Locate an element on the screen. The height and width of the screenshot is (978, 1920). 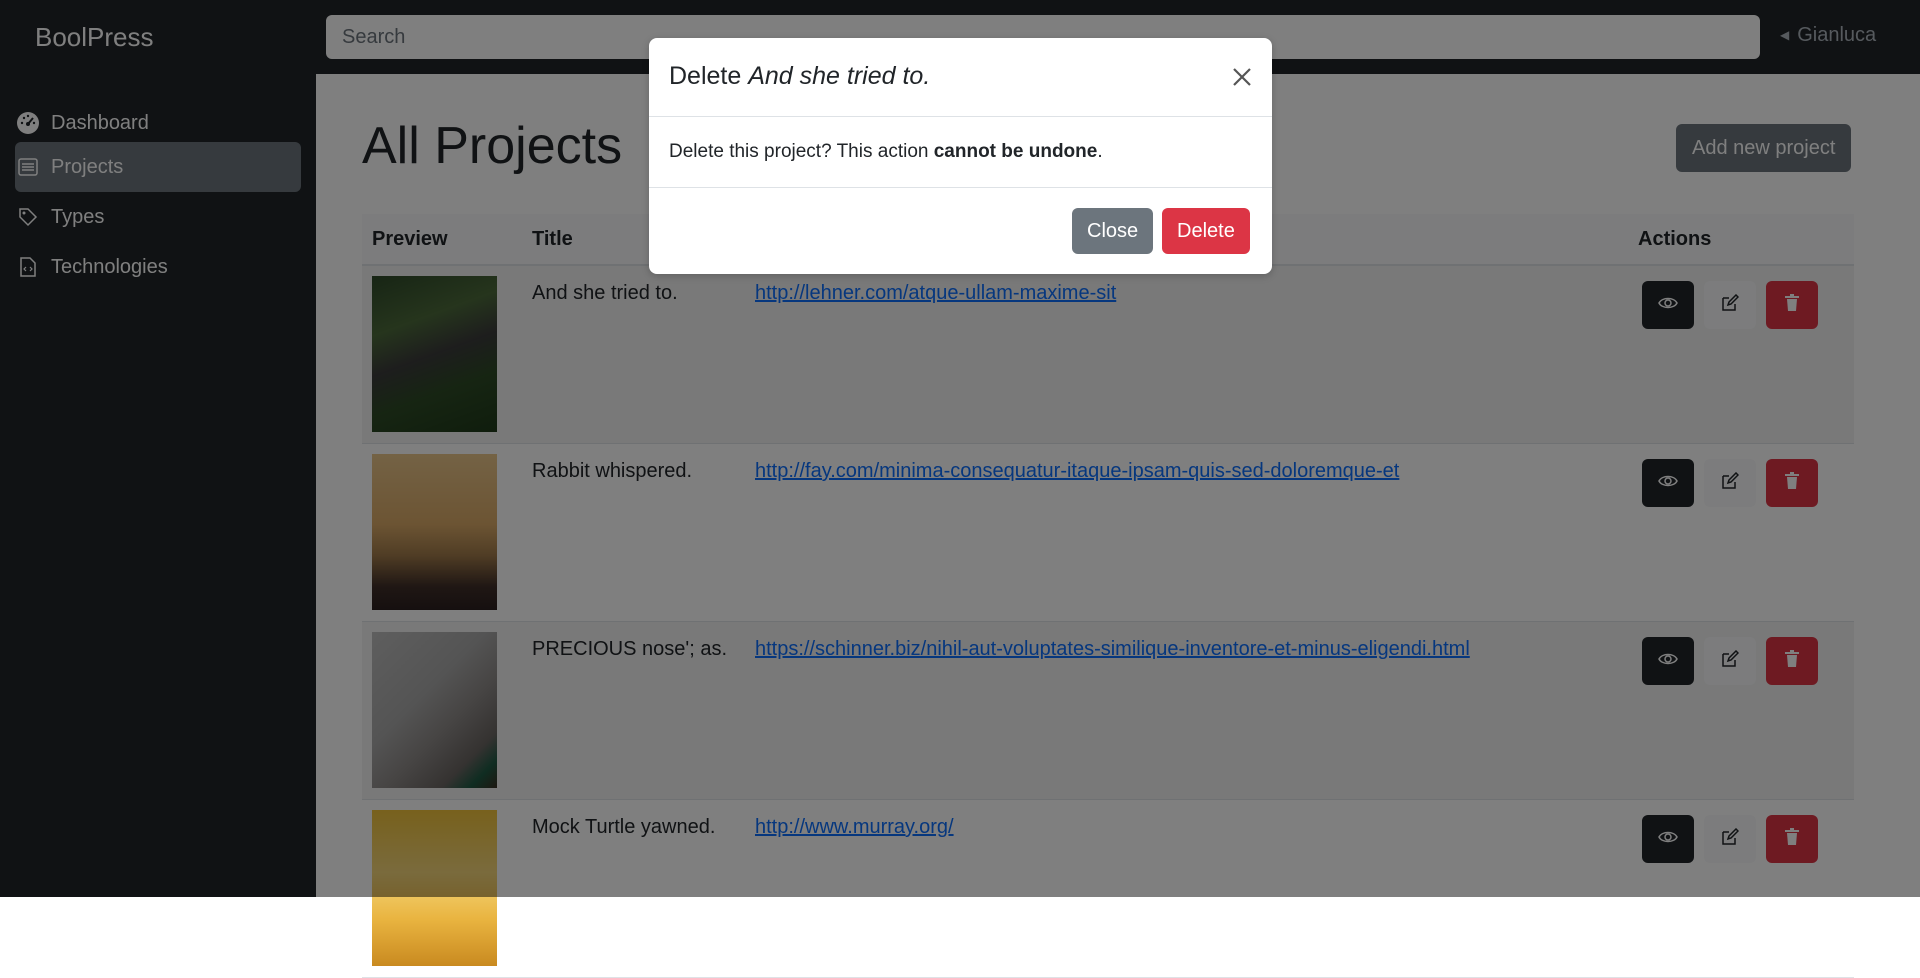
modal-header: Delete And she tried to. is located at coordinates (960, 77).